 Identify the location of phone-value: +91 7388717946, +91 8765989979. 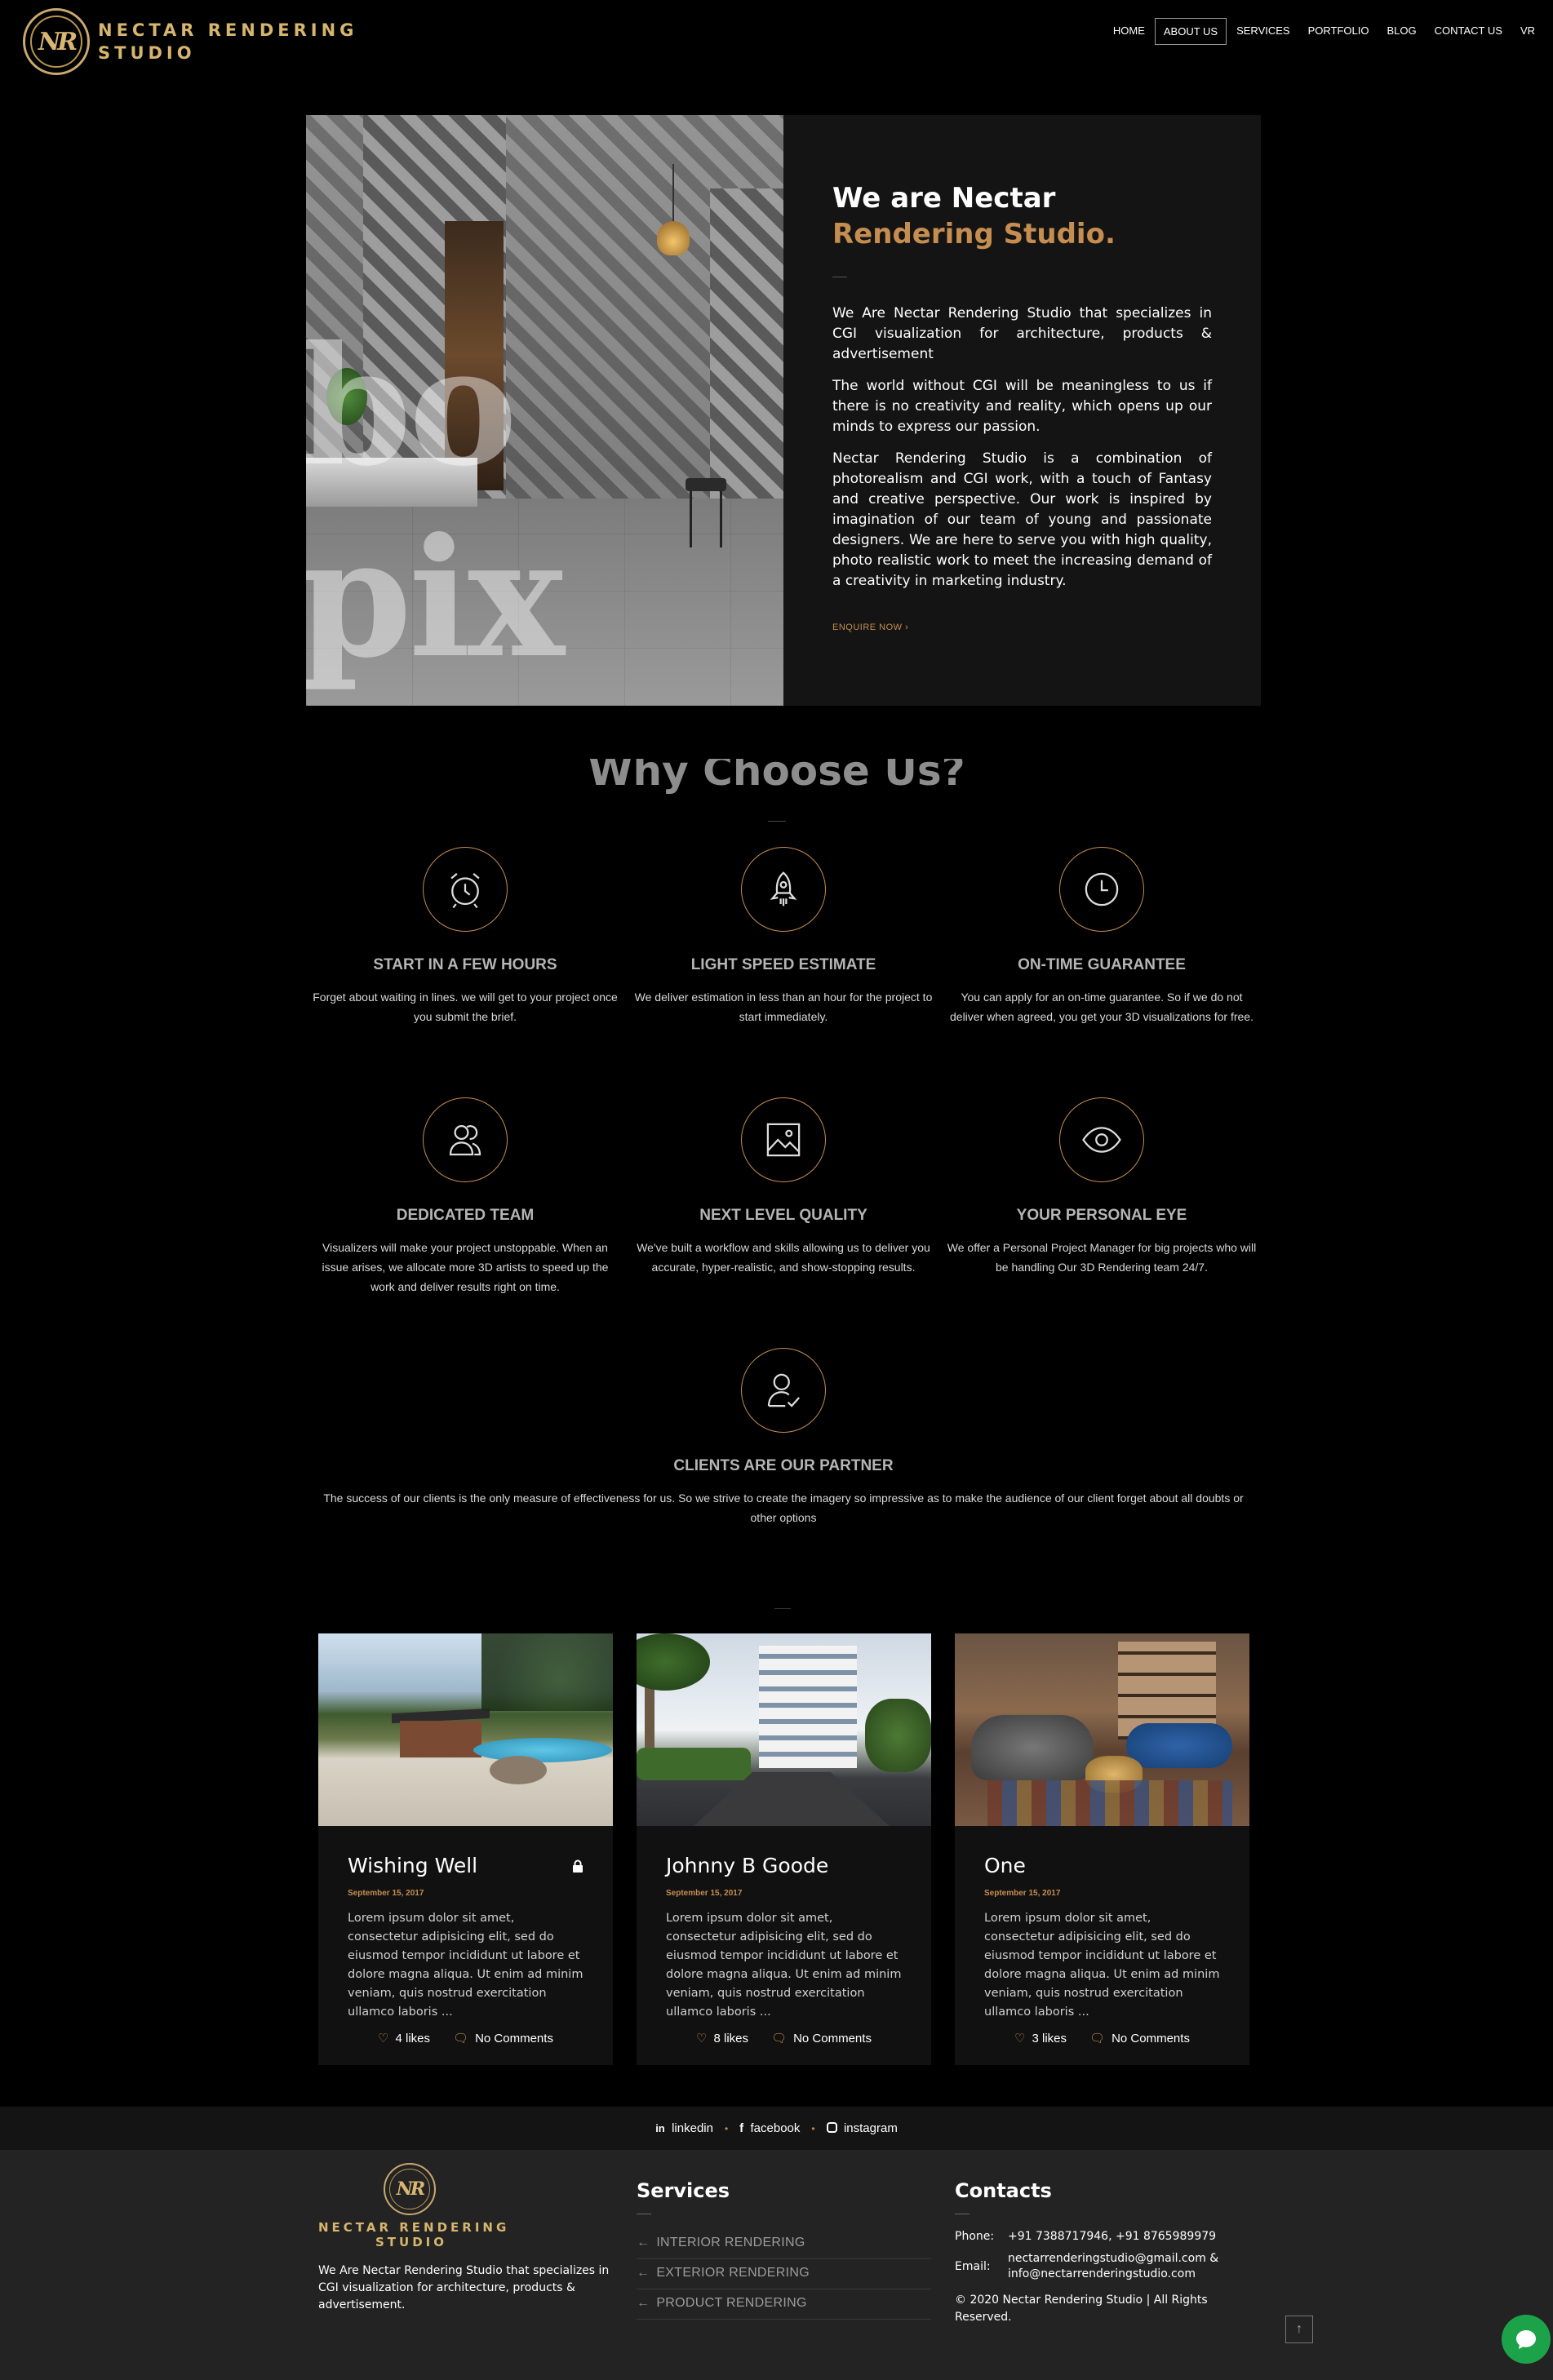
(1112, 2237).